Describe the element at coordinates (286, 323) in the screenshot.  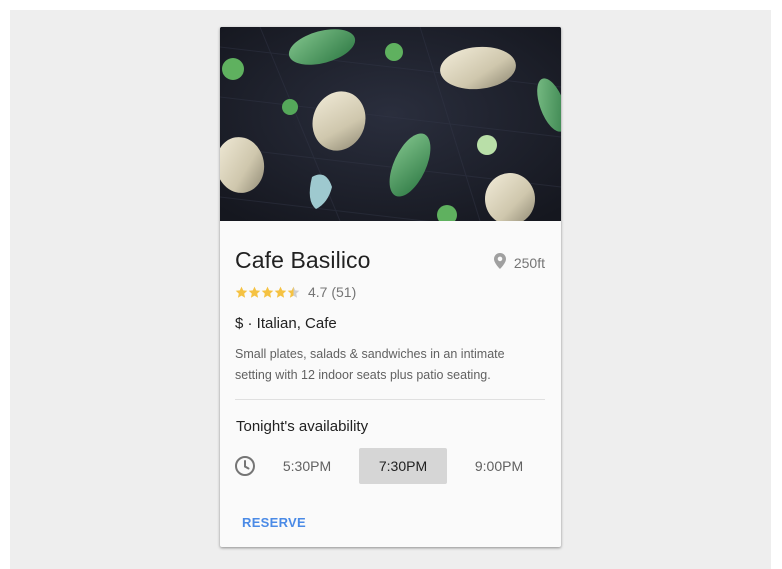
I see `price-and-cuisine: $ · Italian, Cafe` at that location.